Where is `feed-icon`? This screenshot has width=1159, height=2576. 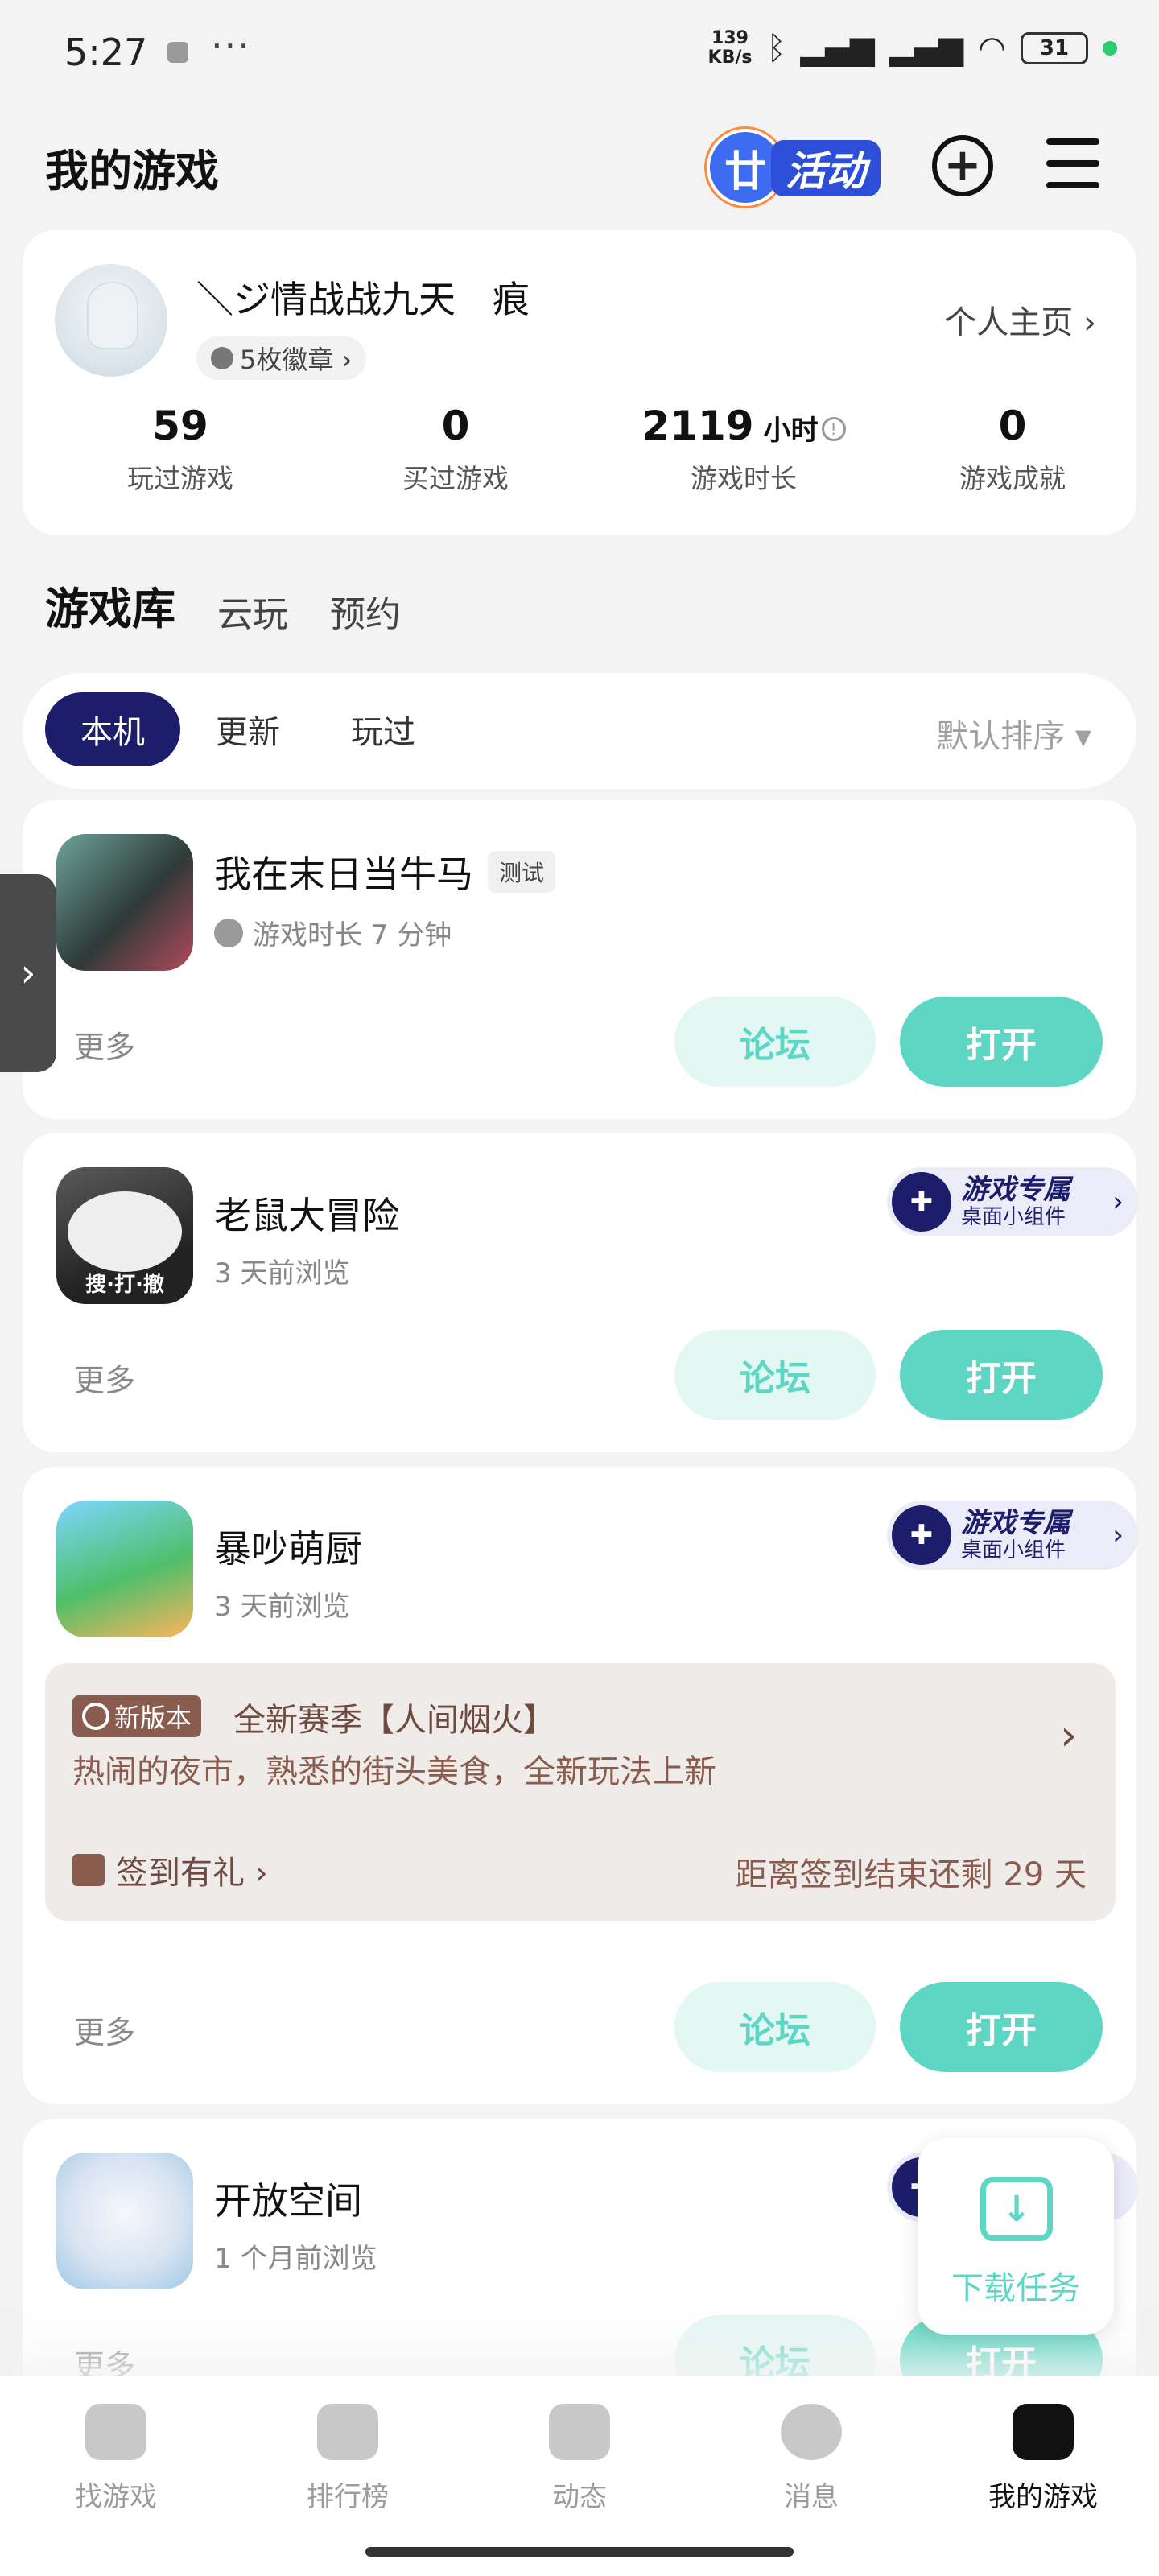 feed-icon is located at coordinates (579, 2432).